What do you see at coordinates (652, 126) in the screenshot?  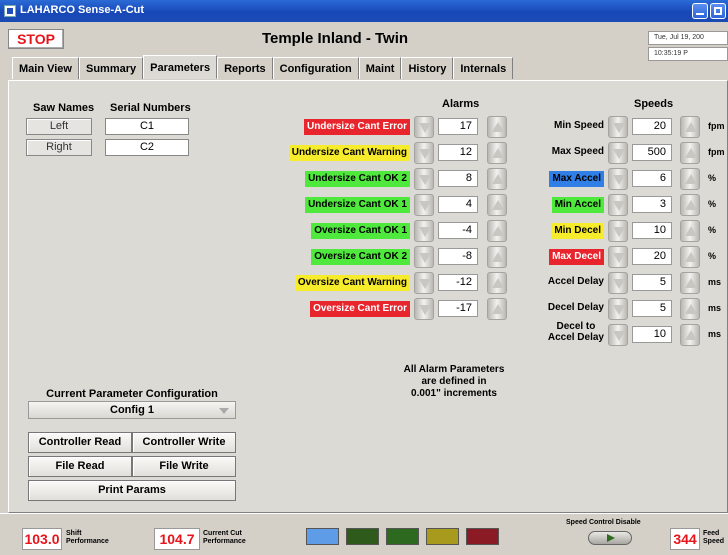 I see `speed-value-min-speed: 20` at bounding box center [652, 126].